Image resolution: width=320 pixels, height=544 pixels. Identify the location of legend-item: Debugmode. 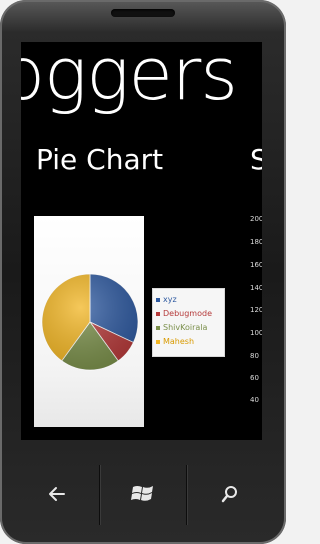
(188, 314).